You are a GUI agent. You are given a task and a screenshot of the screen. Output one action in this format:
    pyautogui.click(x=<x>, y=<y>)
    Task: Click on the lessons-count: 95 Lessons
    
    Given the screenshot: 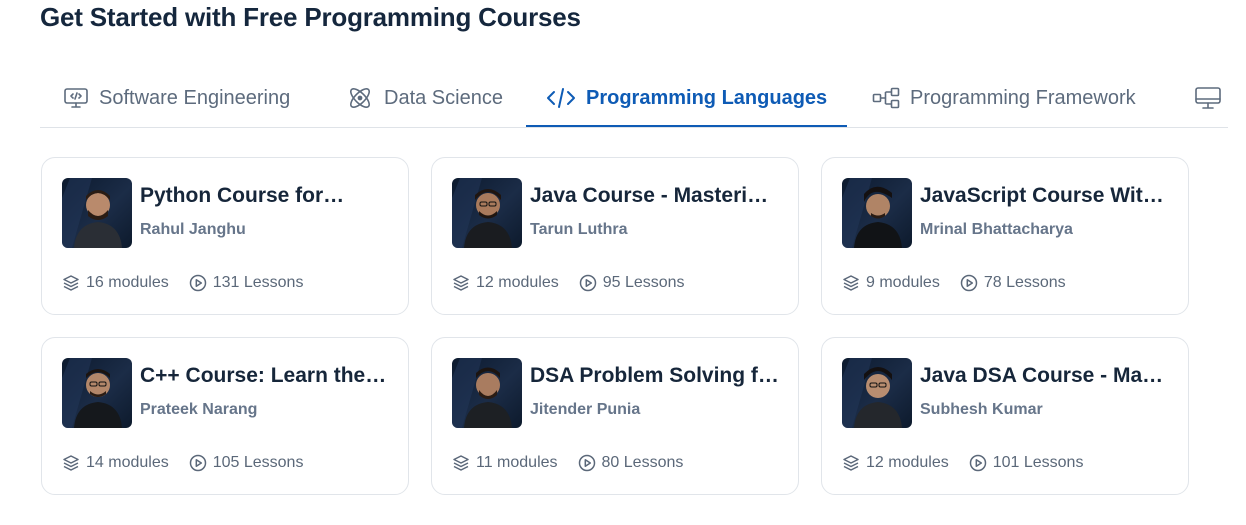 What is the action you would take?
    pyautogui.click(x=643, y=282)
    